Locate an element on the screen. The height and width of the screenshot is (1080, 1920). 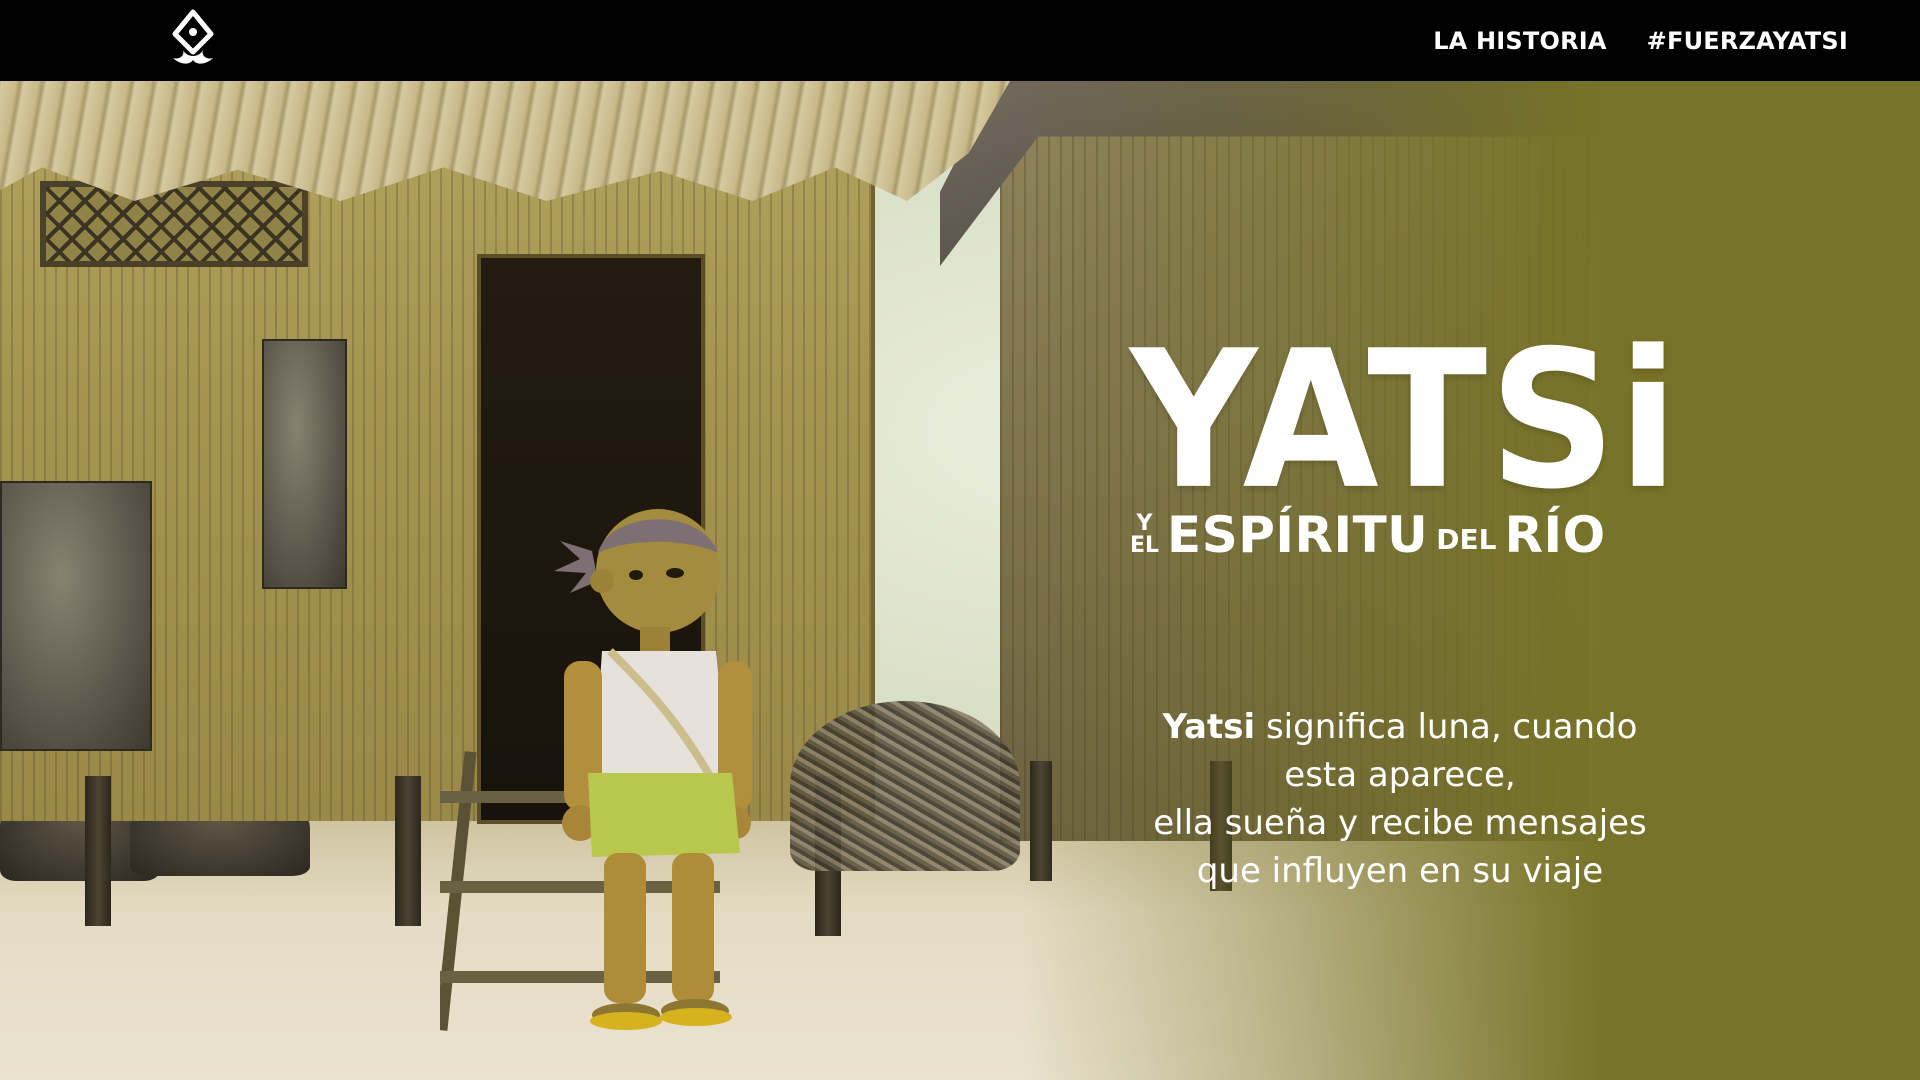
yatsi-character-figure is located at coordinates (653, 769).